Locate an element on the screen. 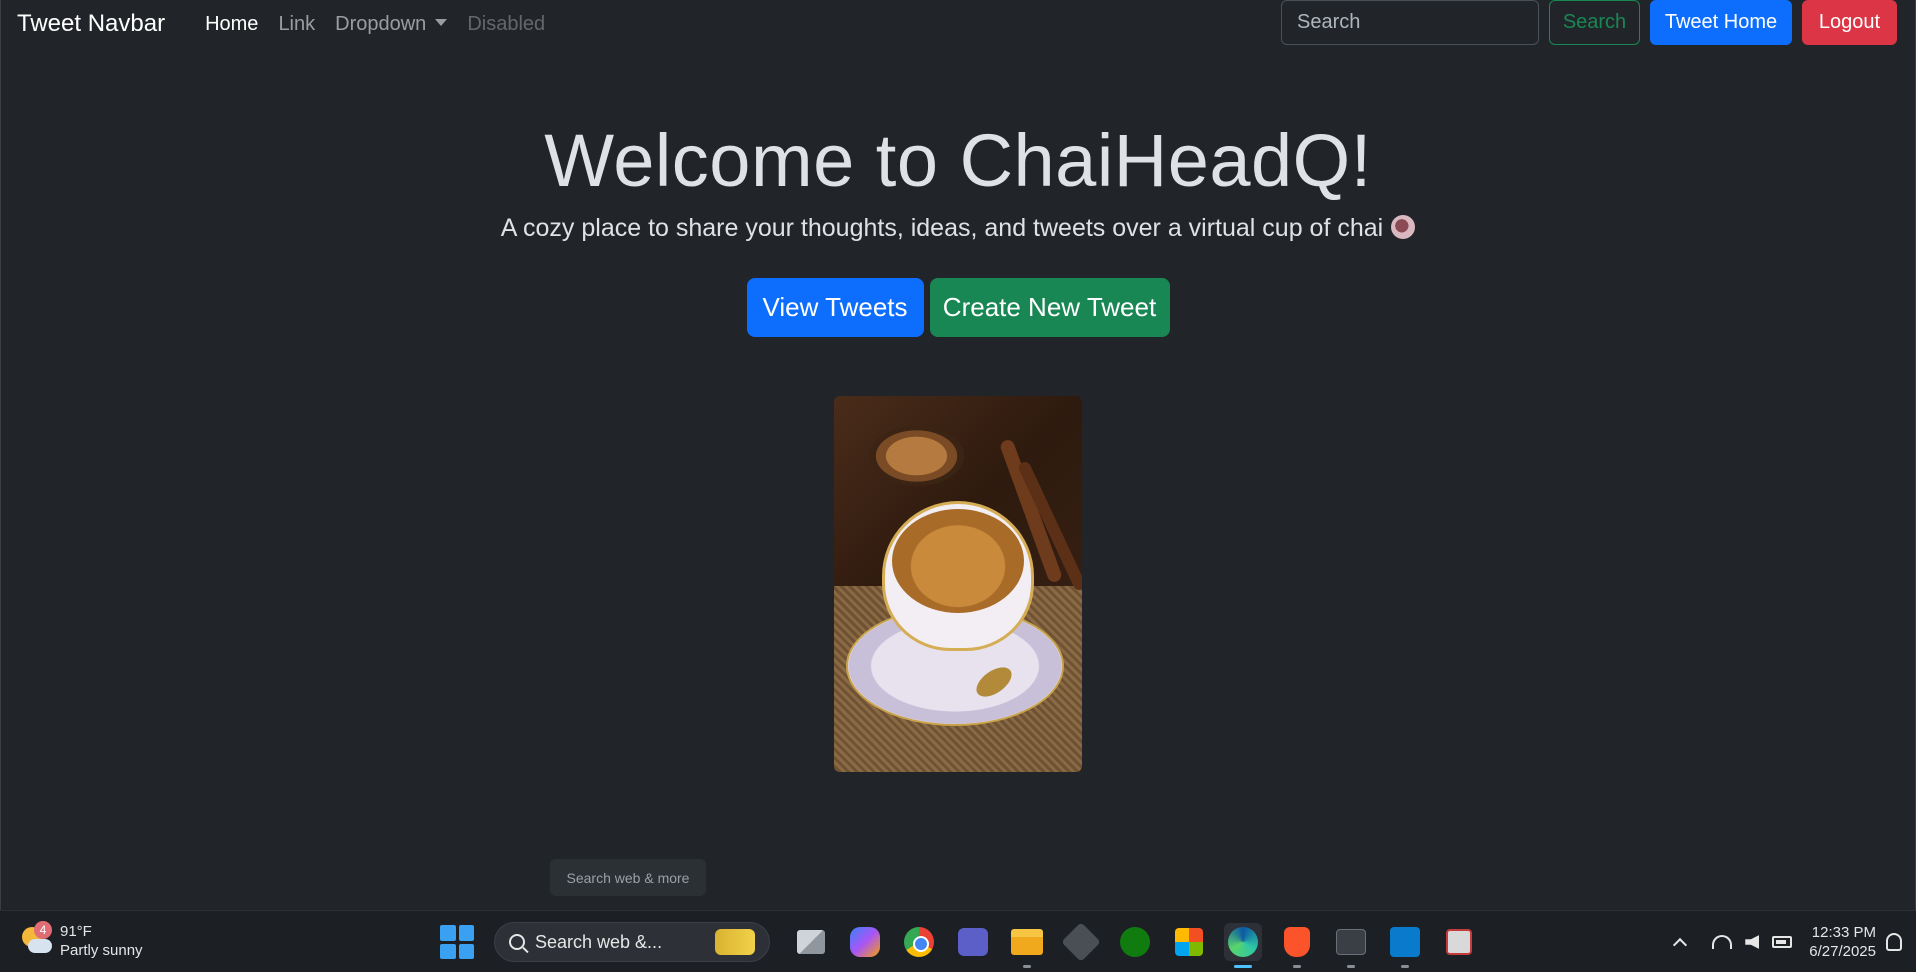  clock-date: 6/27/2025 is located at coordinates (1842, 951).